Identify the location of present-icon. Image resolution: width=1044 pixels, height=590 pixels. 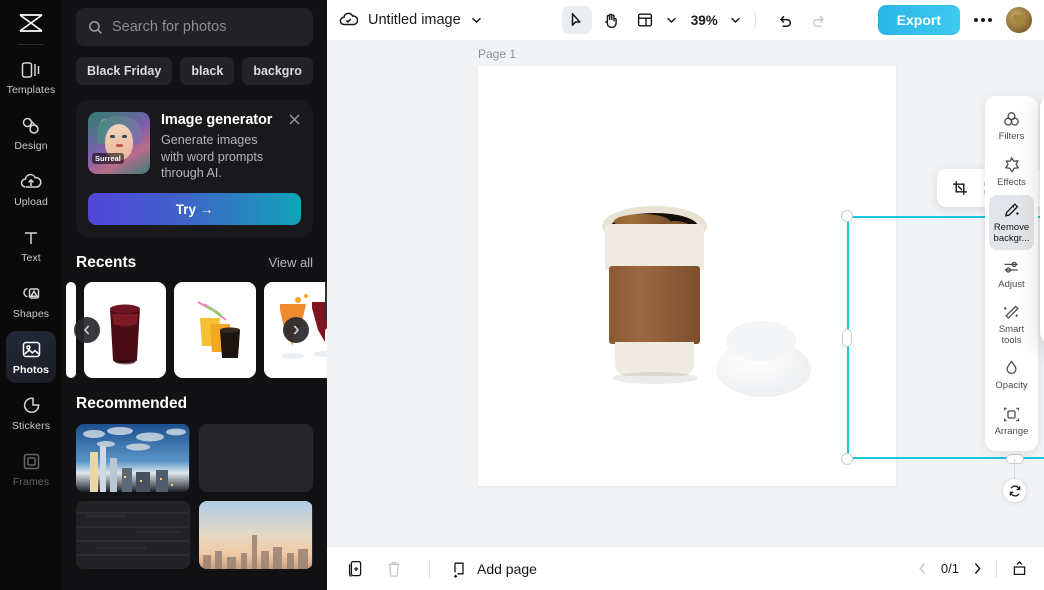
(1019, 568).